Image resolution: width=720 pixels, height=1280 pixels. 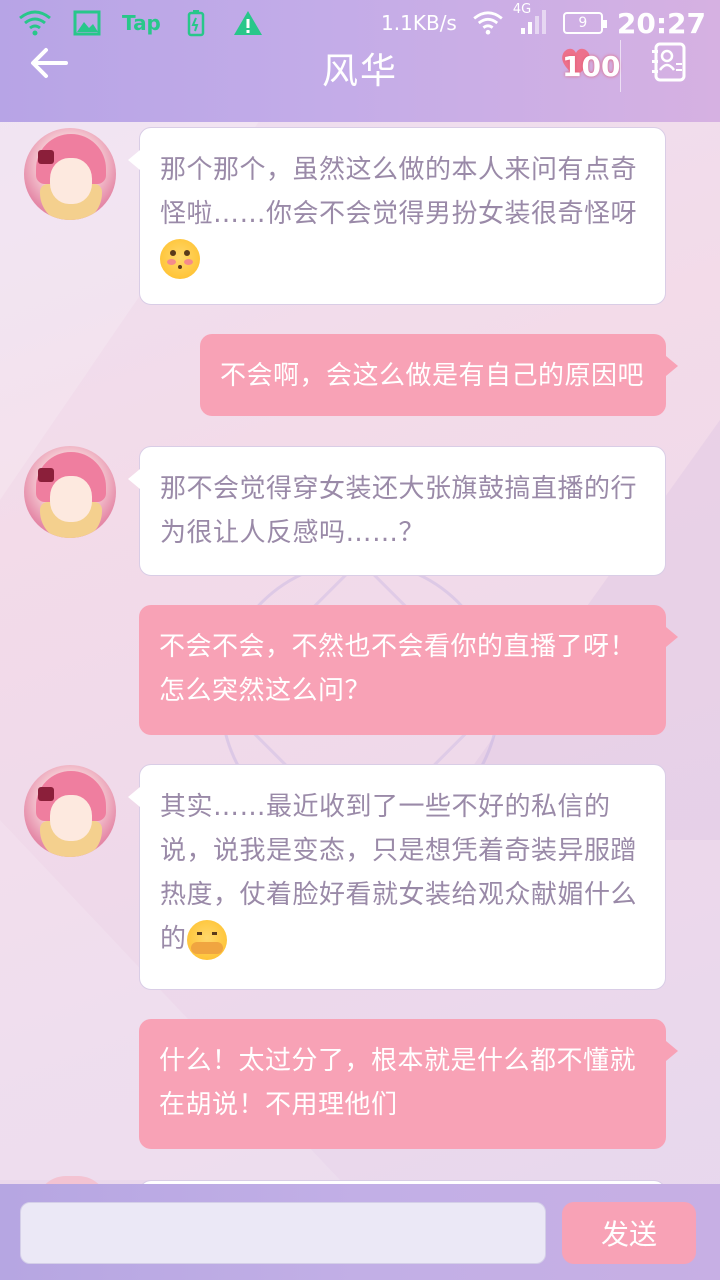 I want to click on warning-icon, so click(x=248, y=23).